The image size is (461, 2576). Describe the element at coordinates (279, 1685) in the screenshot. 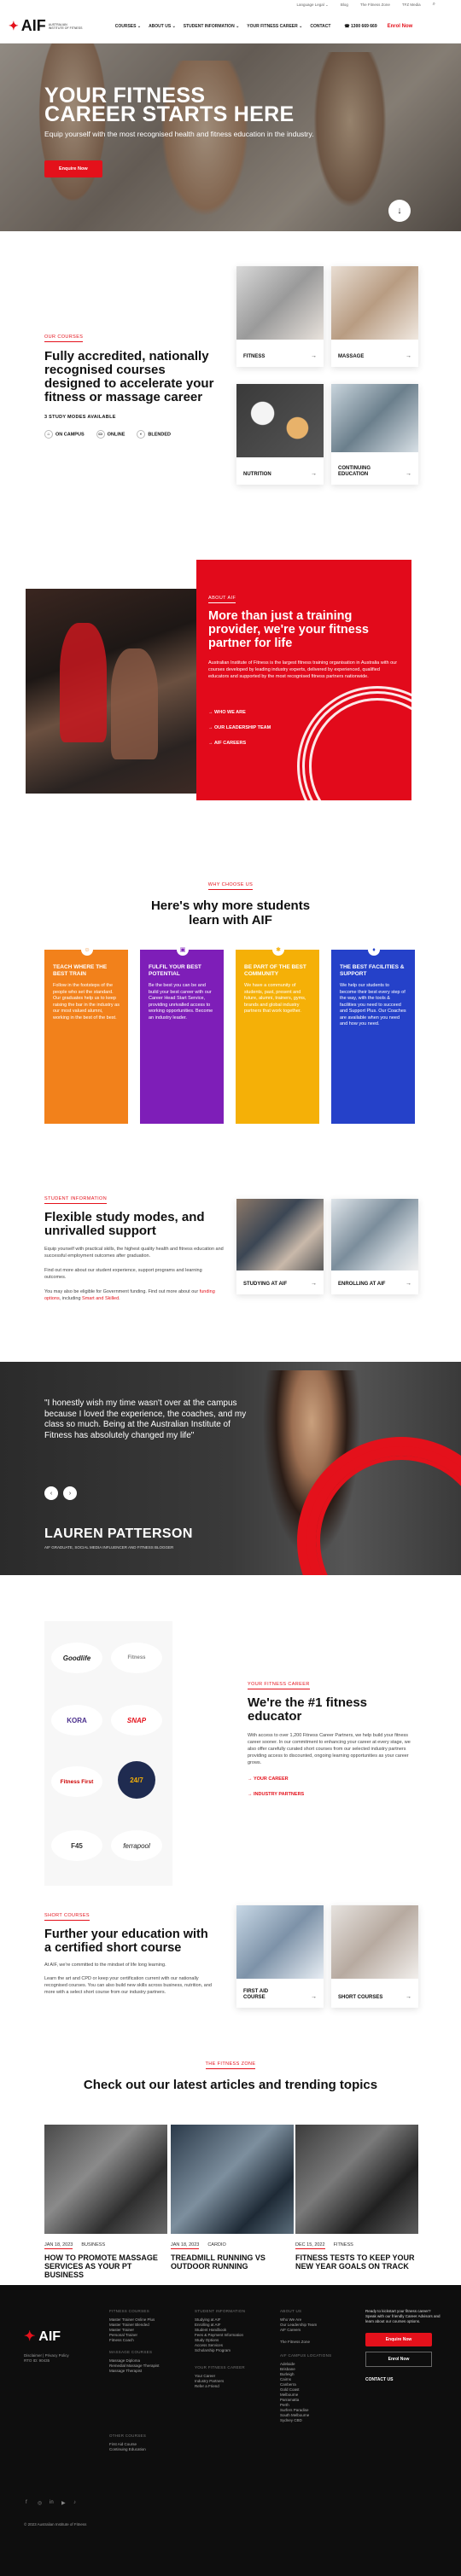

I see `partner-eyebrow: YOUR FITNESS CAREER` at that location.